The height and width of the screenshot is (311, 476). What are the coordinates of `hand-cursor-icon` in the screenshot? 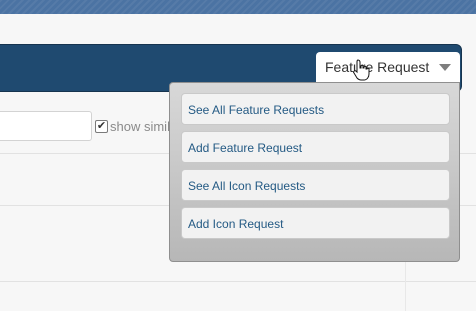 It's located at (361, 70).